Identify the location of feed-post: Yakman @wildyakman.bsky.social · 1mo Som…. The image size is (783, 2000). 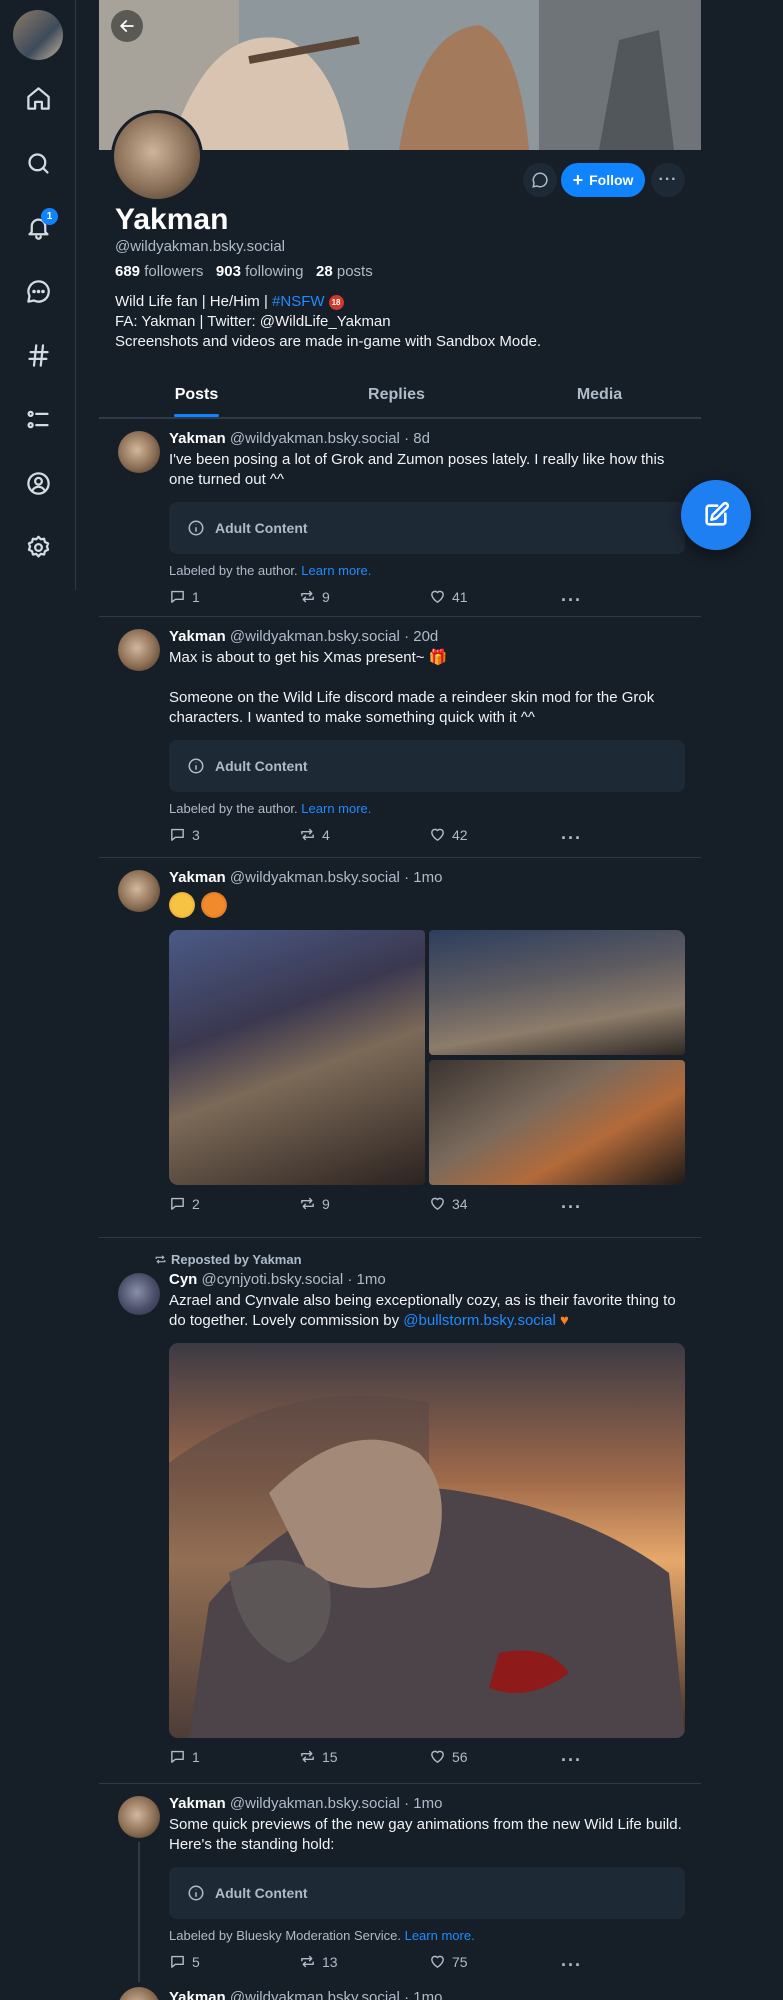
(400, 1883).